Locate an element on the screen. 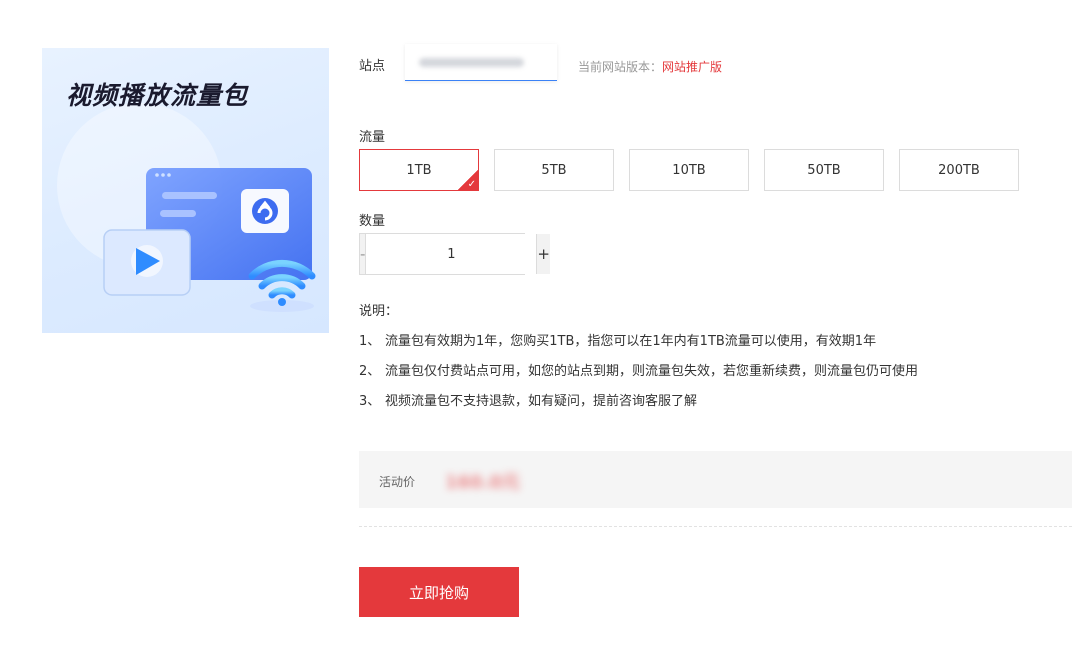  buy-now-button: 立即抢购 is located at coordinates (439, 592).